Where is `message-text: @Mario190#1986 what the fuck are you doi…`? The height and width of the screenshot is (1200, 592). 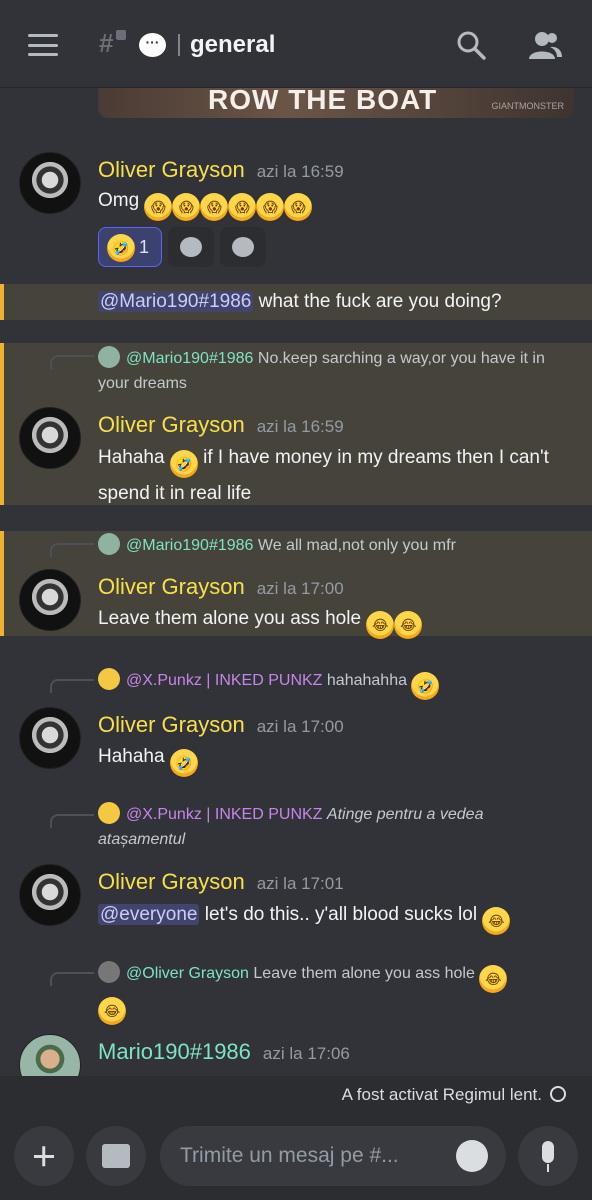
message-text: @Mario190#1986 what the fuck are you doi… is located at coordinates (333, 301).